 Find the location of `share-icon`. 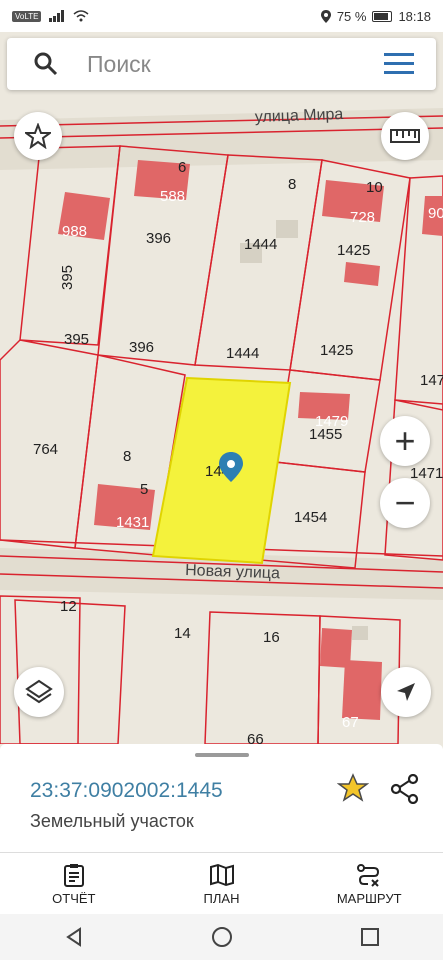

share-icon is located at coordinates (405, 789).